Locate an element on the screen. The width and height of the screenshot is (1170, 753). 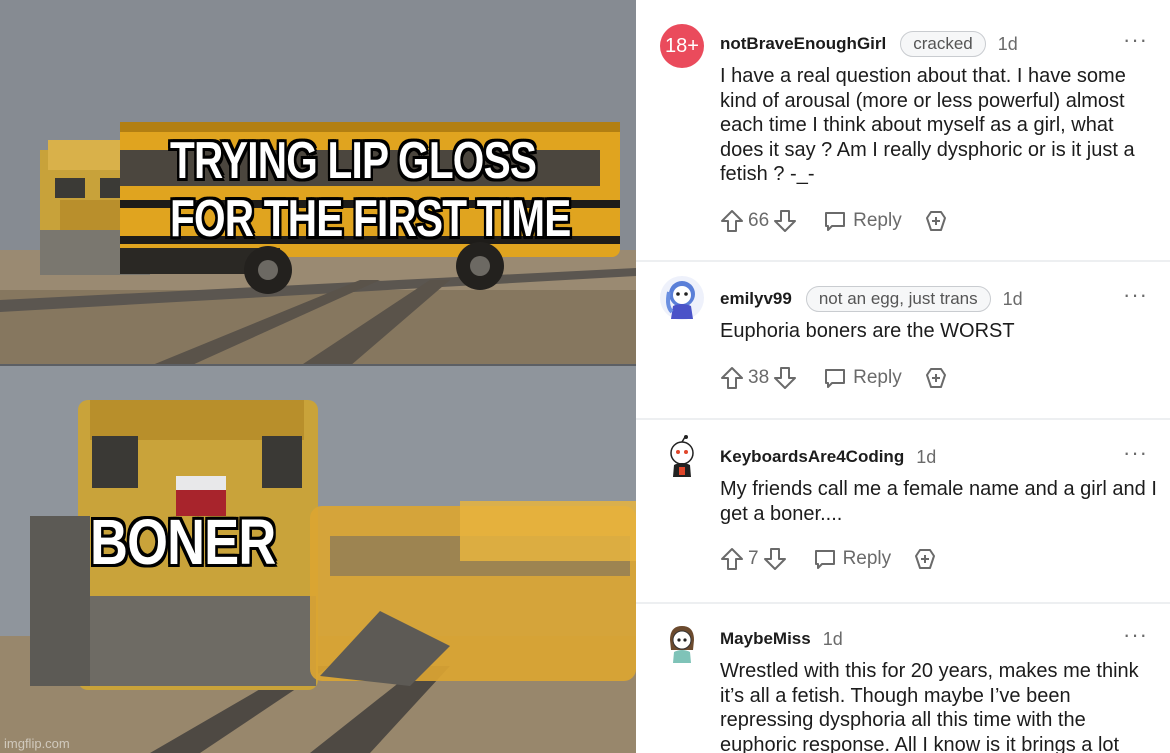
comment-actions: 7 Reply is located at coordinates (828, 559).